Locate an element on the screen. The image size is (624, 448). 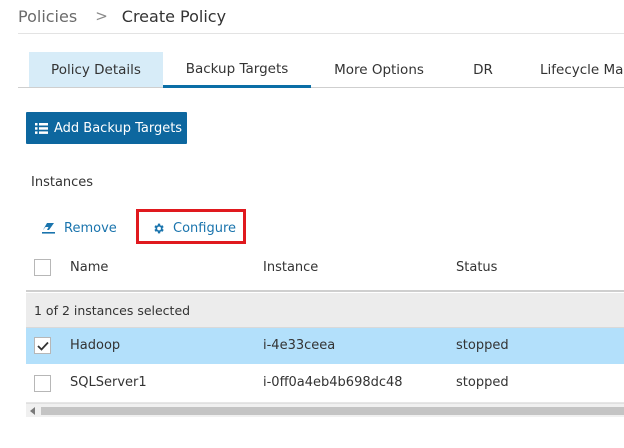
tab-policy-details: Policy Details is located at coordinates (96, 69).